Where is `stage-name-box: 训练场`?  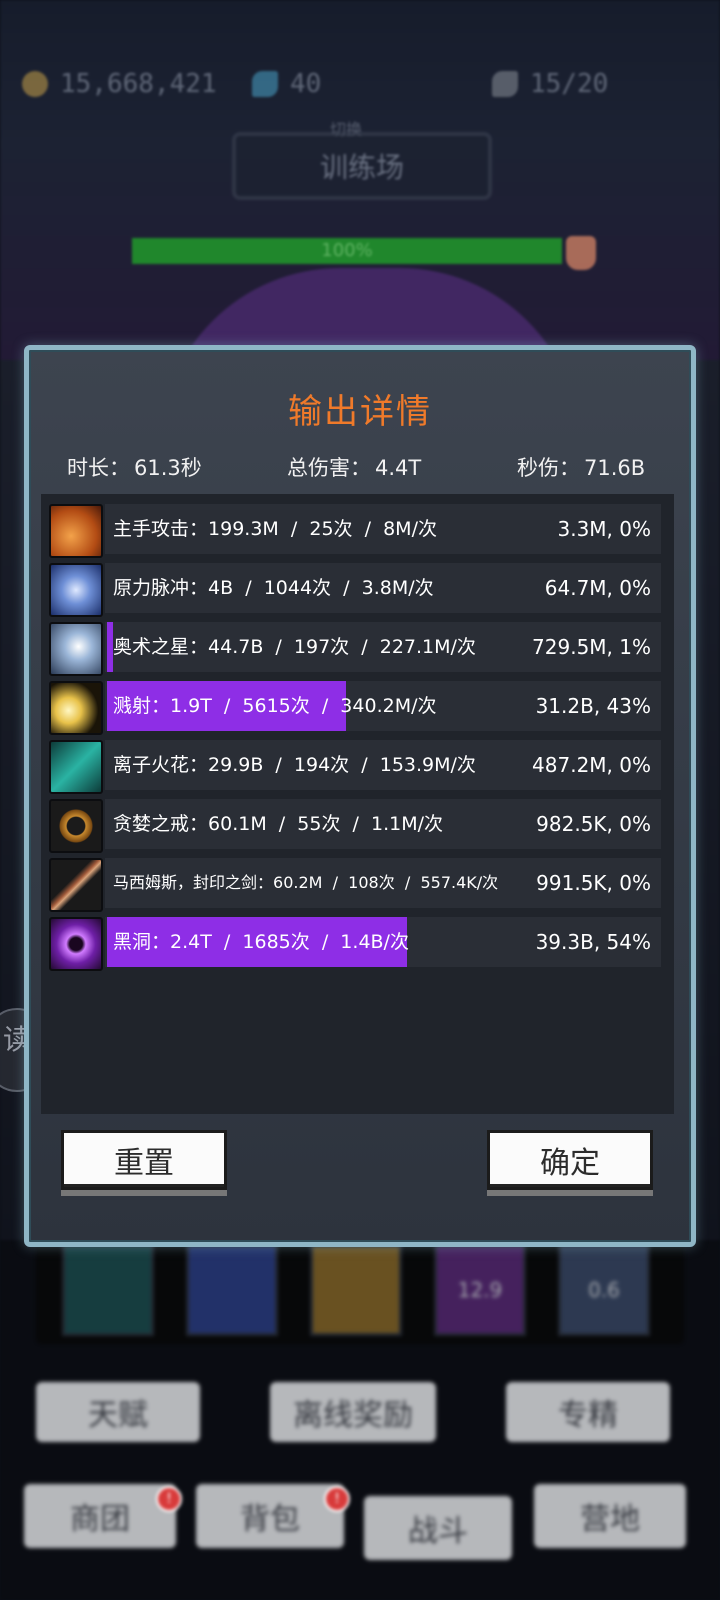 stage-name-box: 训练场 is located at coordinates (362, 166).